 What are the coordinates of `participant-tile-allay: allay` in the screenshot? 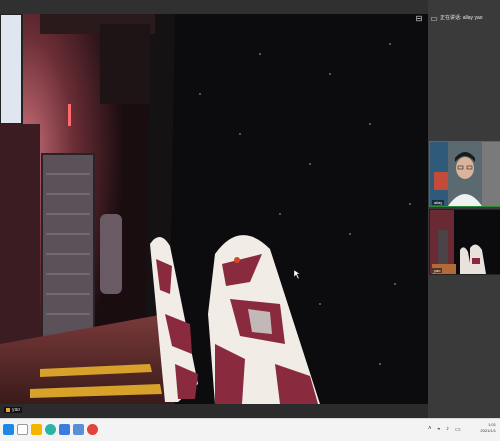 It's located at (464, 174).